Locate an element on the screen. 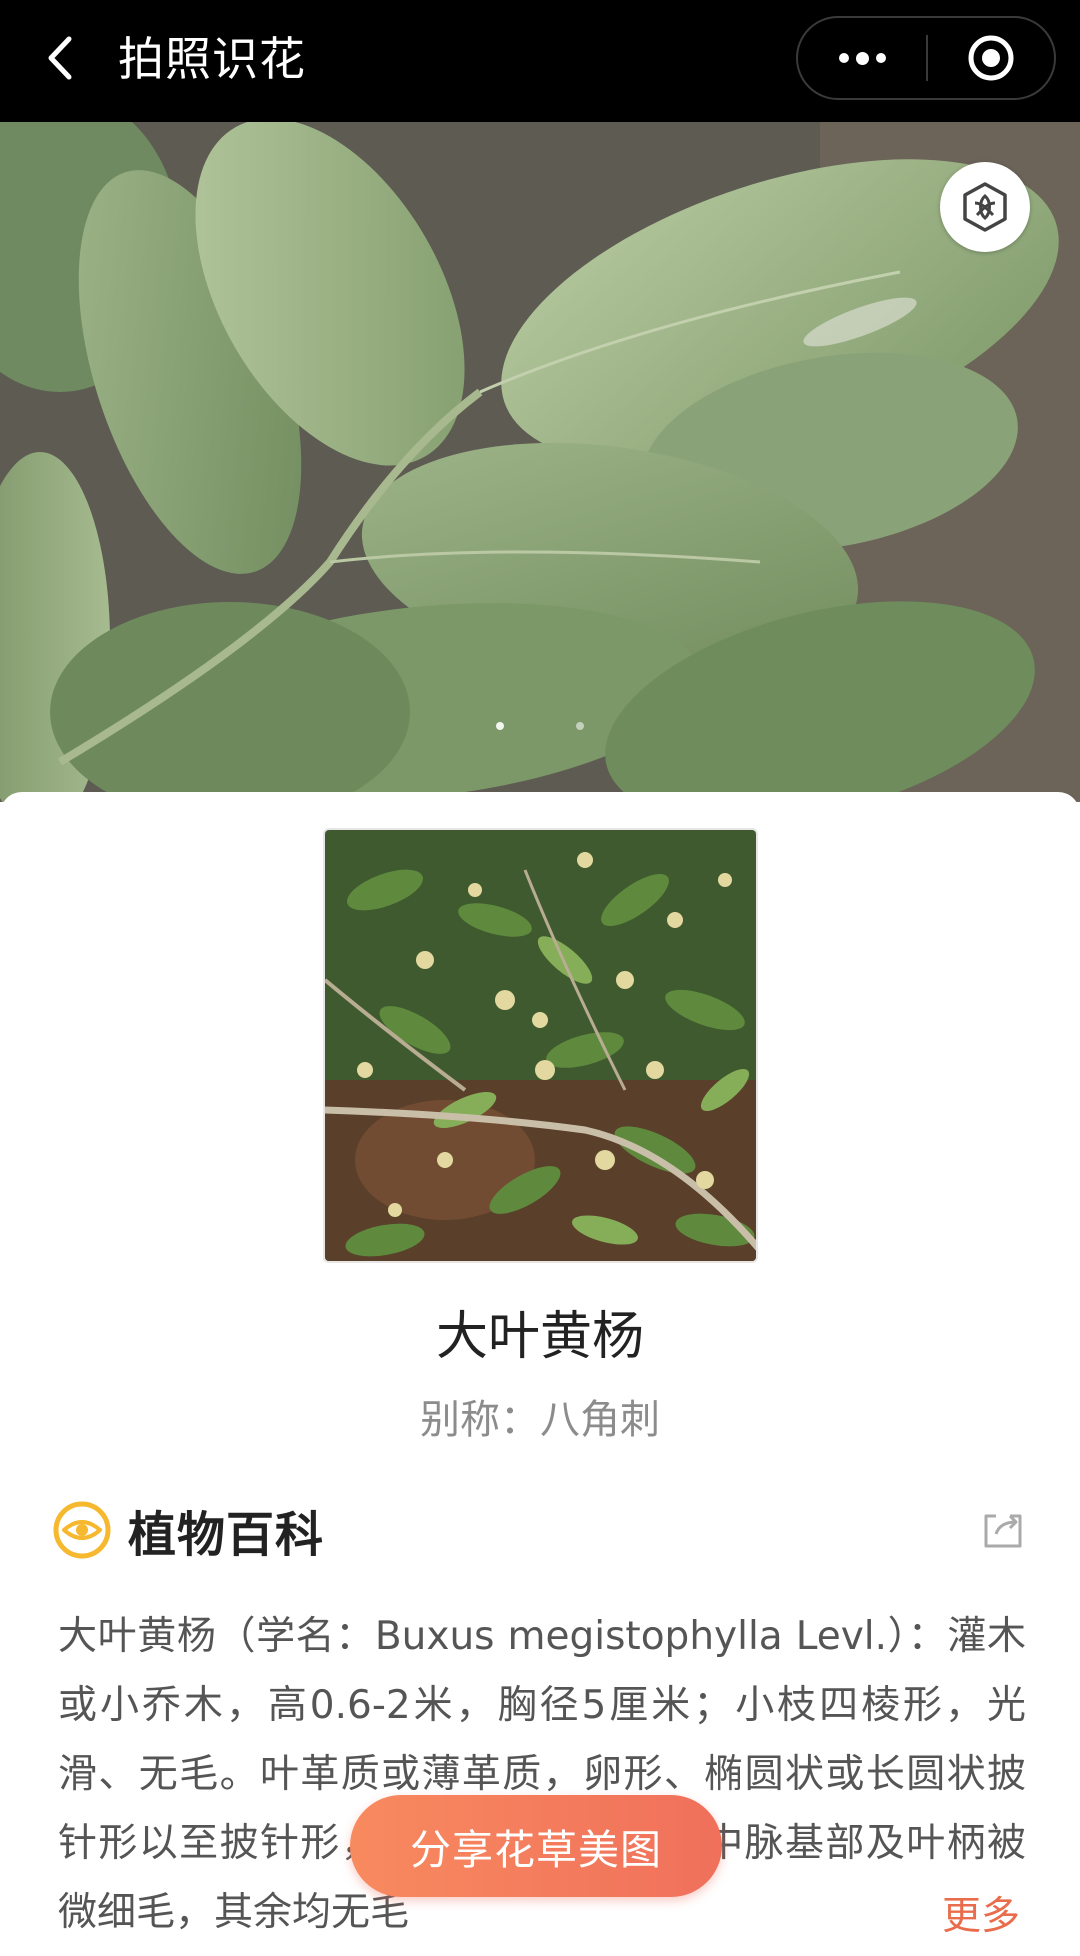 The height and width of the screenshot is (1956, 1080). top-navigation-bar: 拍照识花 is located at coordinates (540, 61).